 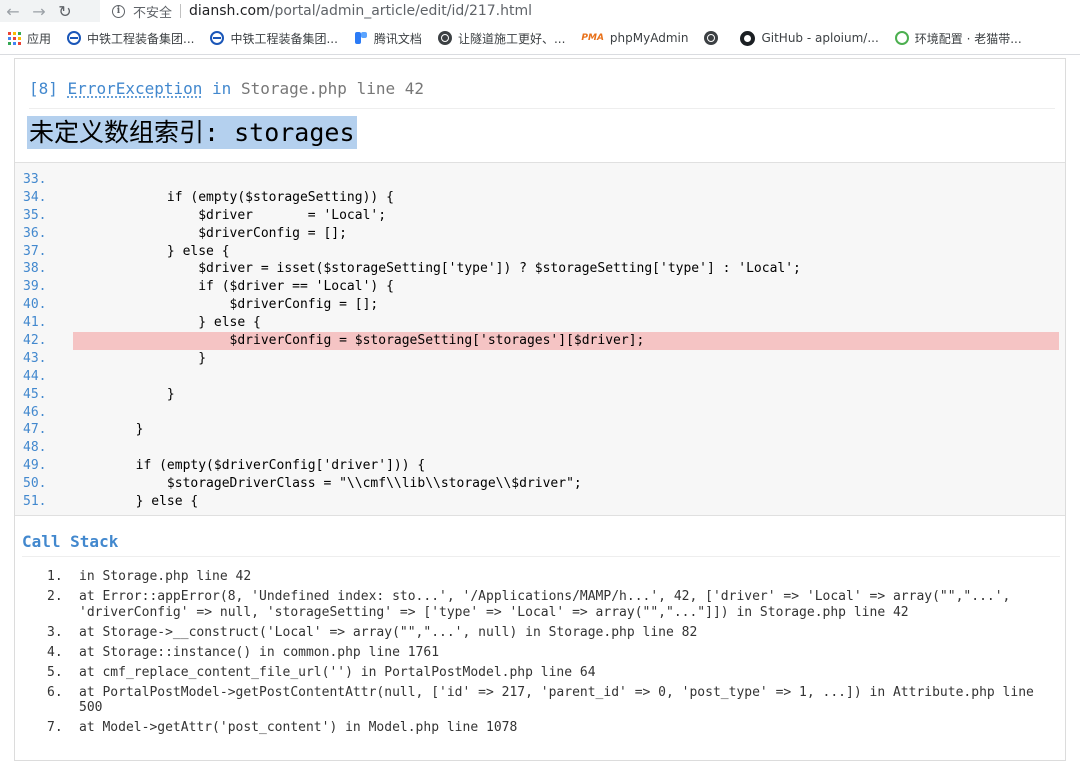 I want to click on in-word: in, so click(x=222, y=88).